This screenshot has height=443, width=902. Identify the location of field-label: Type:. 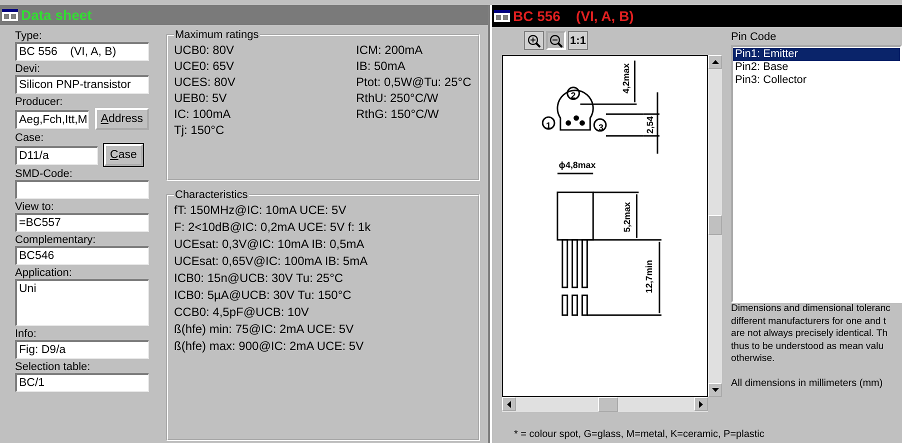
(28, 36).